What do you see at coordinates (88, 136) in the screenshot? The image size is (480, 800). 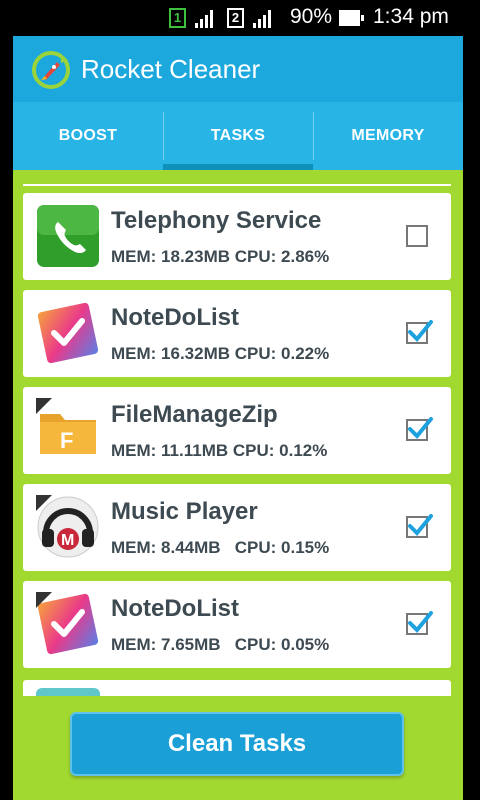 I see `tab-boost: BOOST` at bounding box center [88, 136].